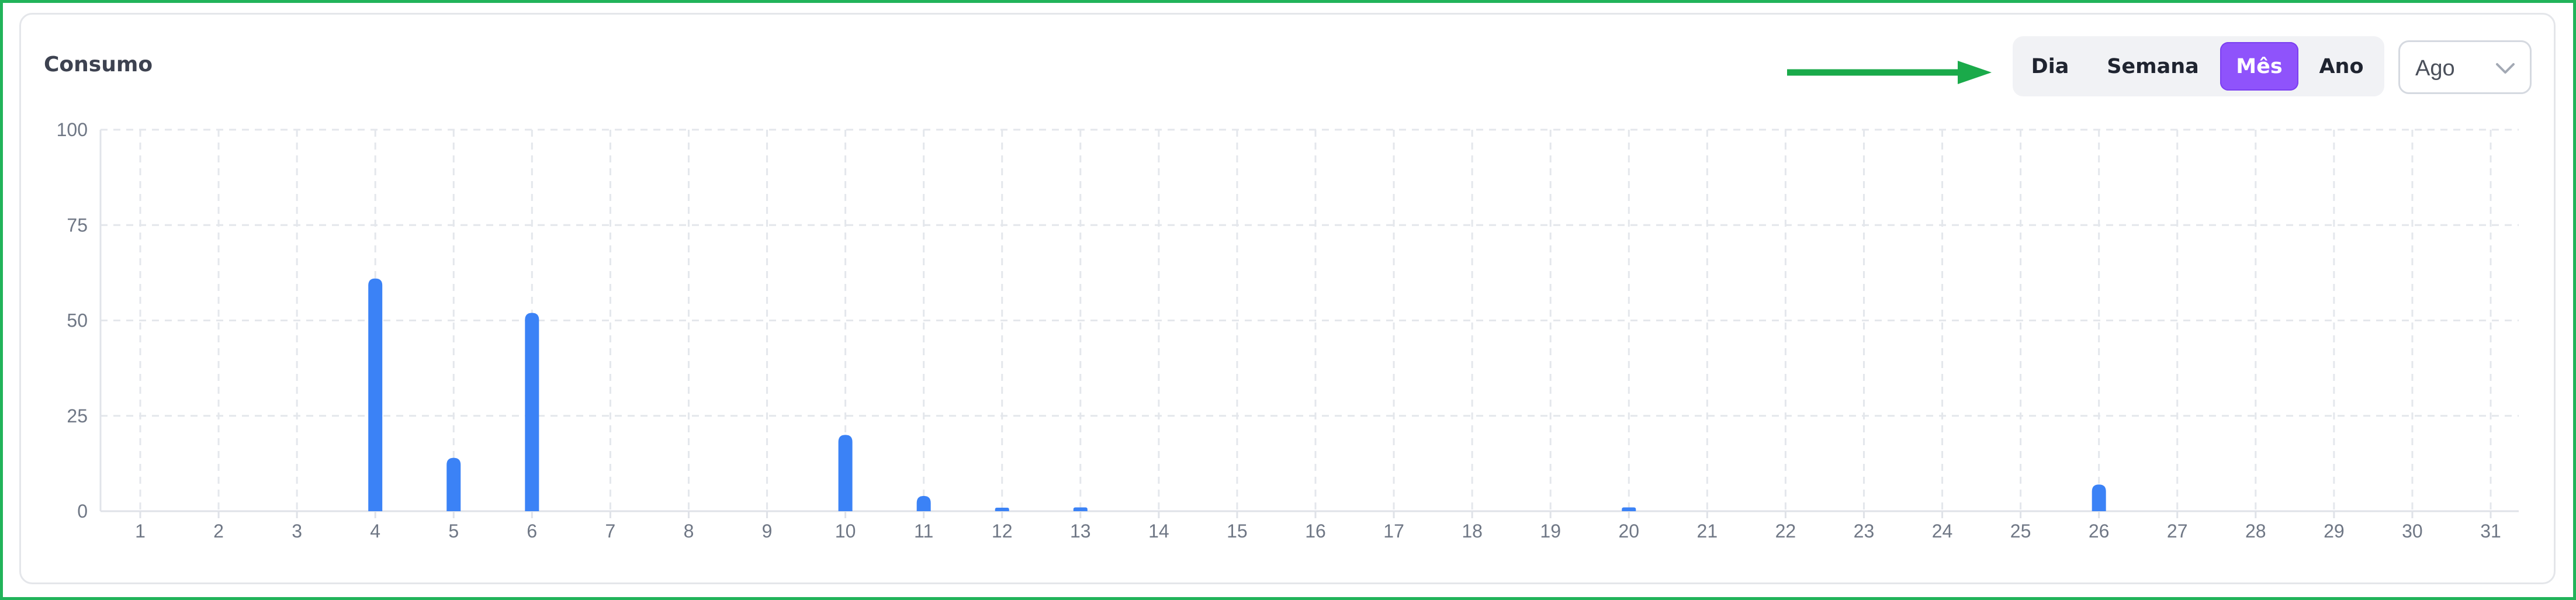  What do you see at coordinates (2099, 531) in the screenshot?
I see `x-tick-label: 26` at bounding box center [2099, 531].